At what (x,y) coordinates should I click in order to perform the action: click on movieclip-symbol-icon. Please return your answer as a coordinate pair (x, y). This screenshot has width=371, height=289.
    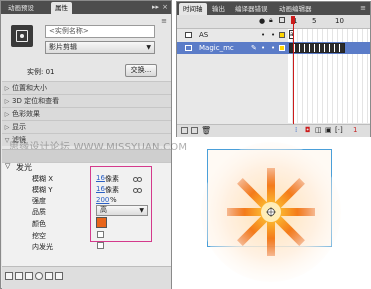
    Looking at the image, I should click on (22, 36).